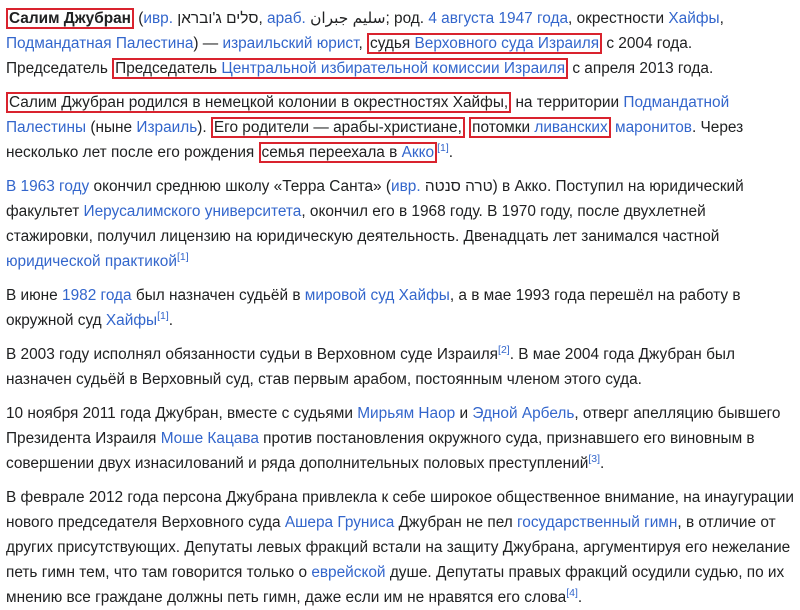 This screenshot has width=800, height=610. What do you see at coordinates (337, 127) in the screenshot?
I see `highlight-parents: Его родители — арабы-христиане,` at bounding box center [337, 127].